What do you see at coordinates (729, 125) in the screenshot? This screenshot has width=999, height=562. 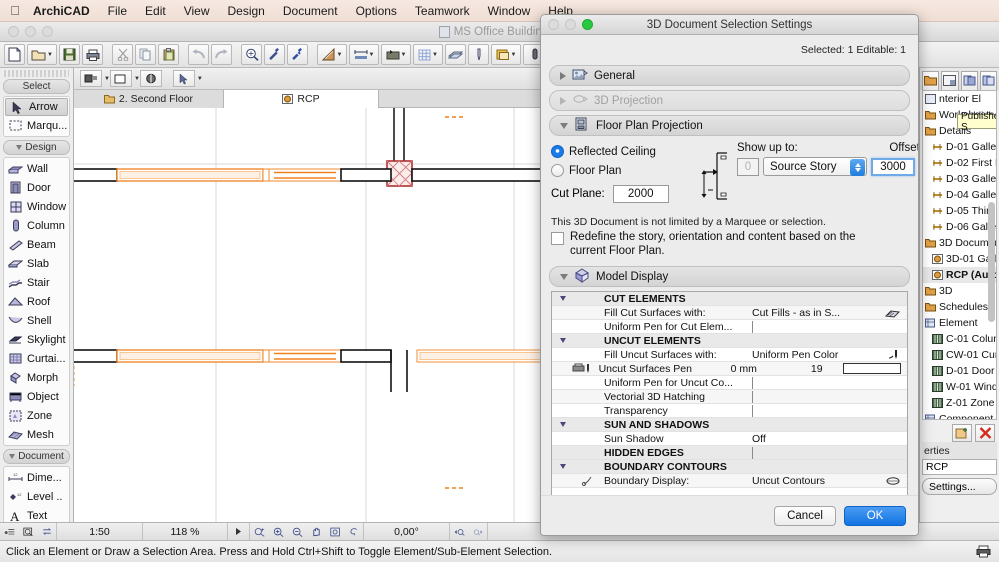 I see `section-floor-plan-projection: Floor Plan Projection` at bounding box center [729, 125].